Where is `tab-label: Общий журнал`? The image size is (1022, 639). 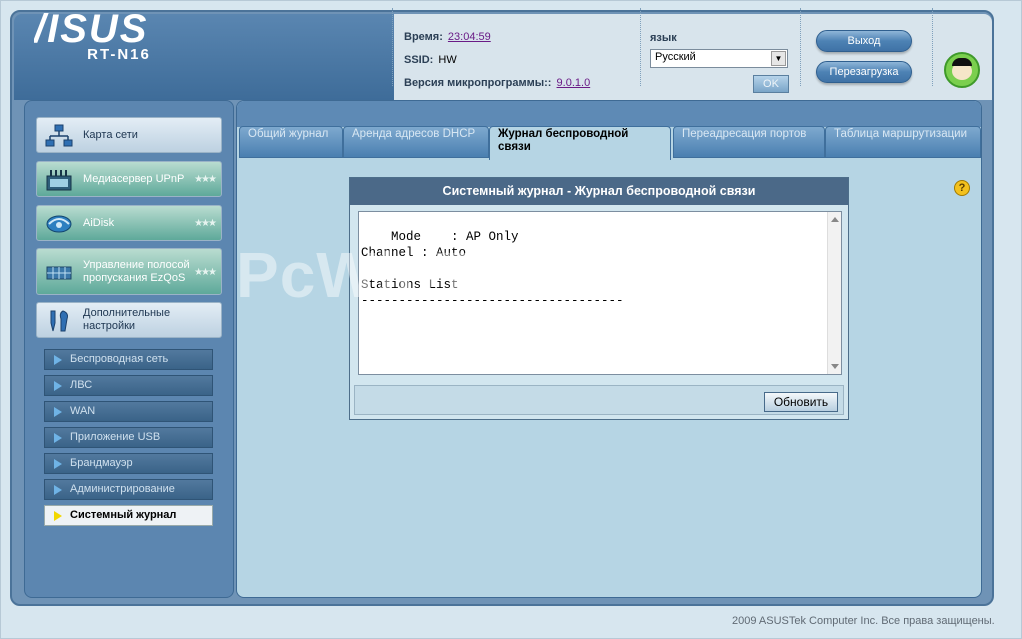 tab-label: Общий журнал is located at coordinates (288, 134).